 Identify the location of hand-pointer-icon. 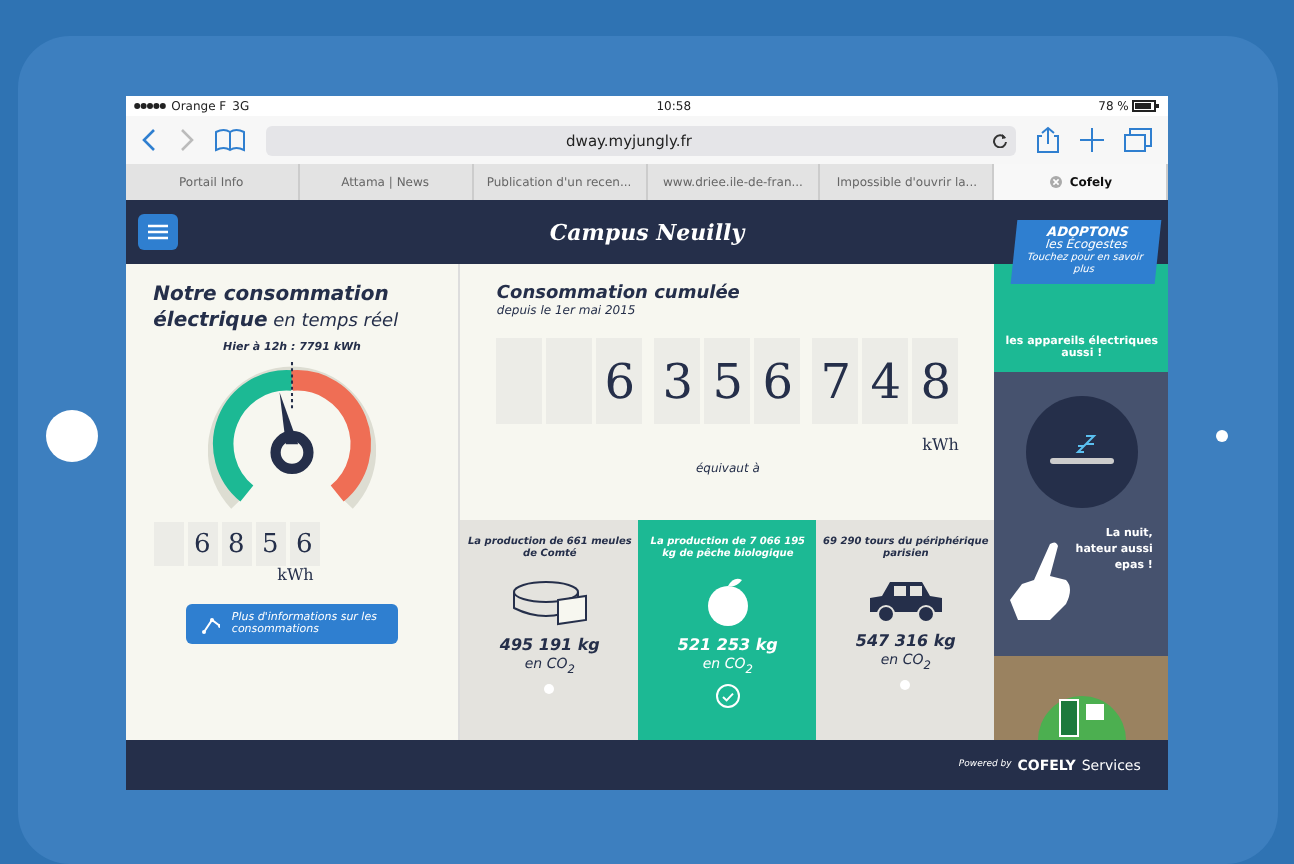
(1040, 580).